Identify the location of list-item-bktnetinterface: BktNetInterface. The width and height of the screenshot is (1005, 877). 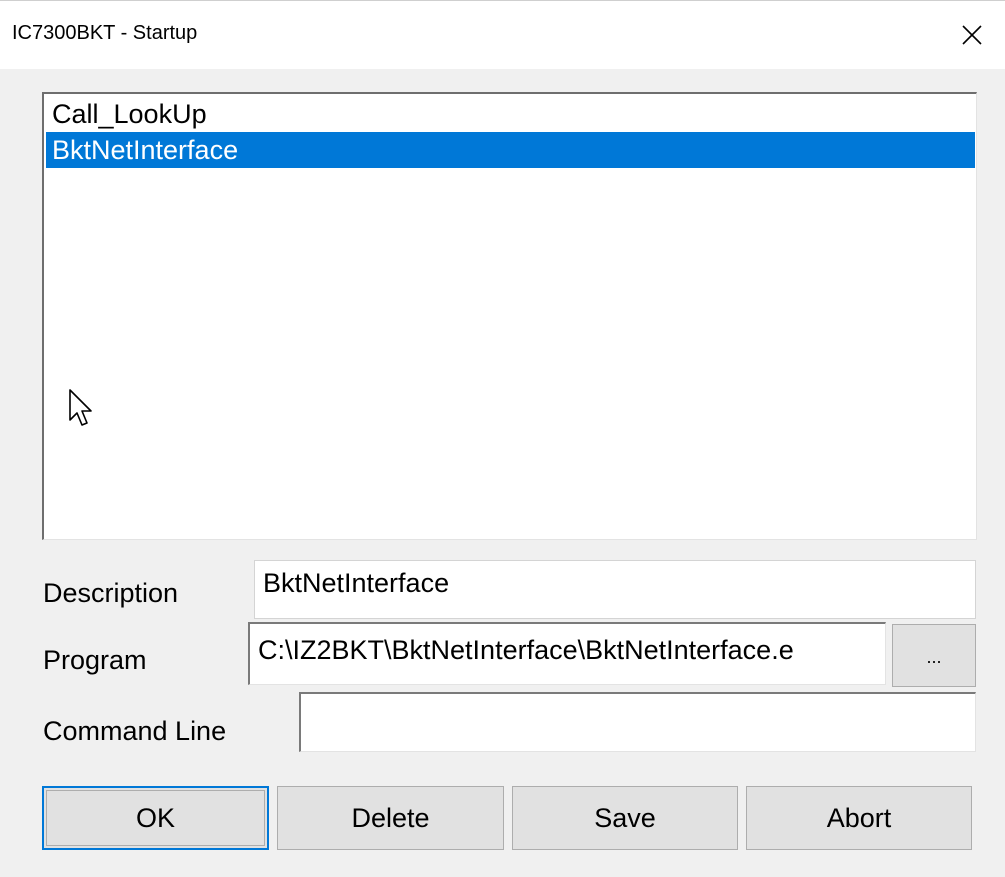
(510, 150).